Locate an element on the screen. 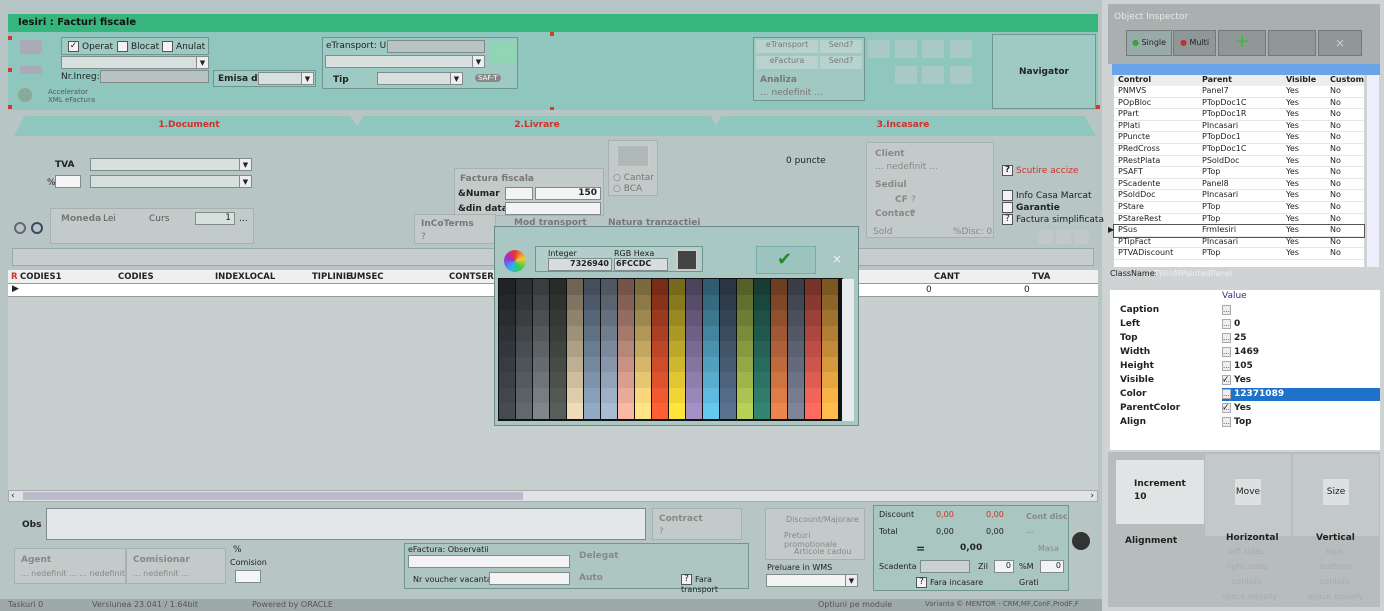  checkbox-icon: ✓ is located at coordinates (1226, 408).